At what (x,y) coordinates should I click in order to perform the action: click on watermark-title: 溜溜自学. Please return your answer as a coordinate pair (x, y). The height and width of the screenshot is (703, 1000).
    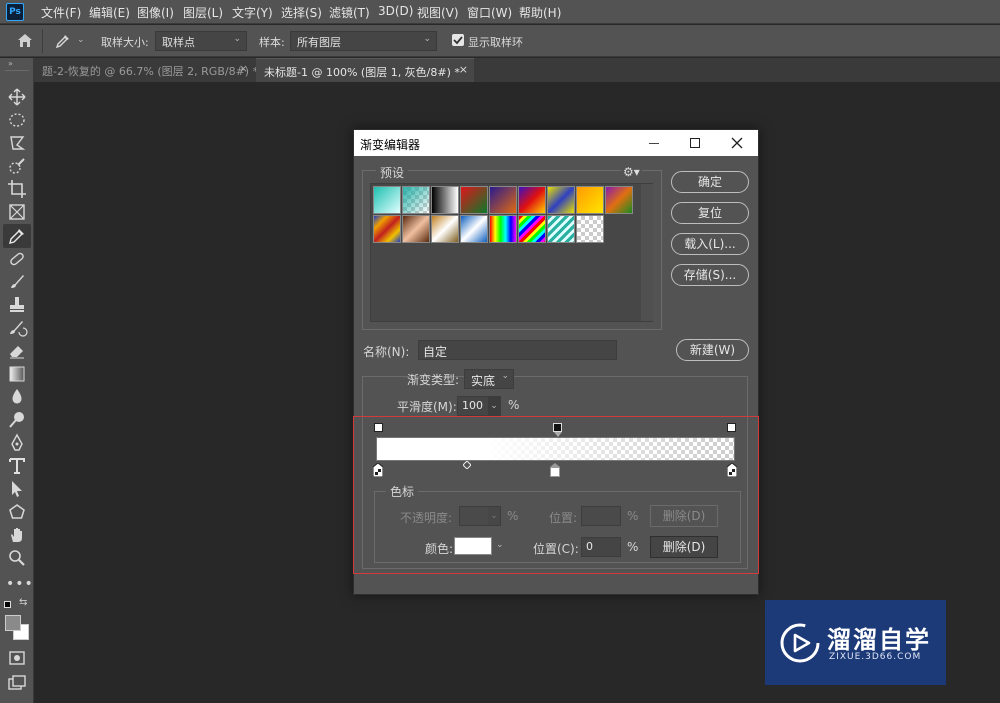
    Looking at the image, I should click on (879, 640).